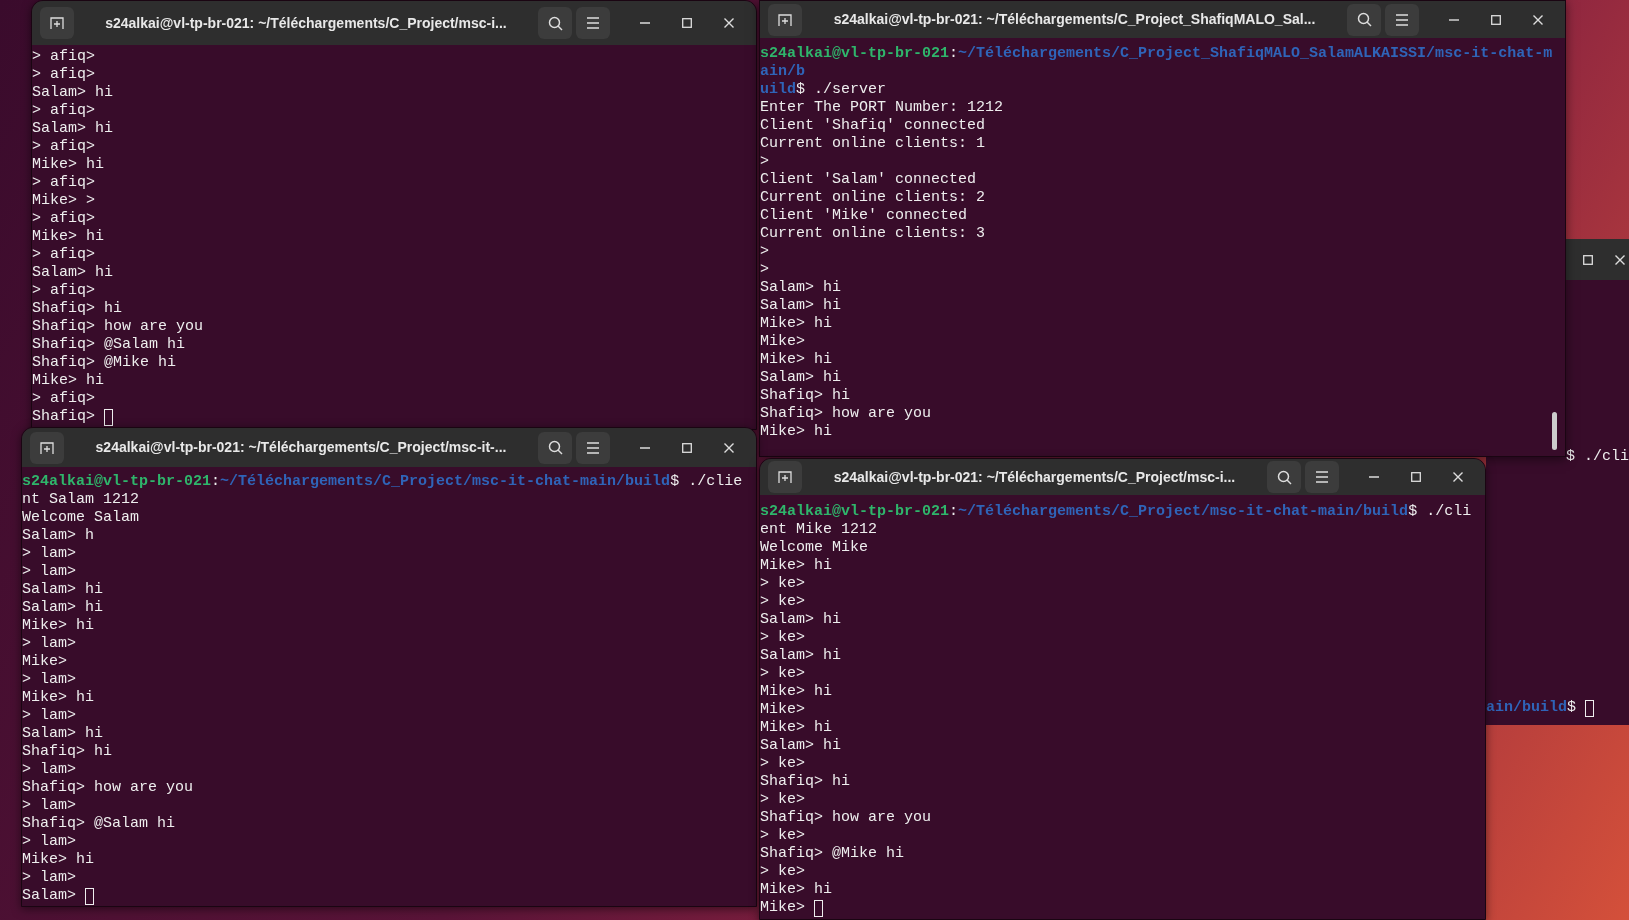 This screenshot has height=920, width=1629. I want to click on terminal-line: Shafiq> @Salam hi, so click(109, 345).